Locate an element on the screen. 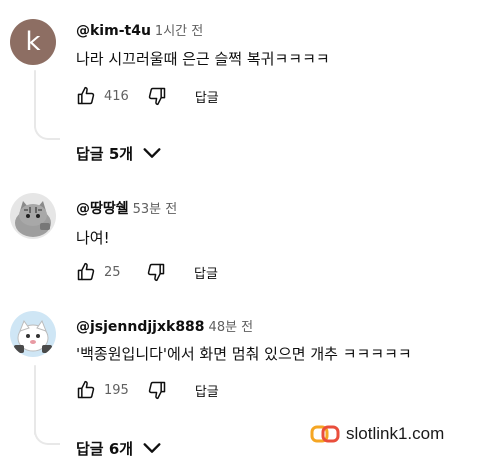 The image size is (501, 475). author-name: @jsjenndjjxk888 is located at coordinates (140, 327).